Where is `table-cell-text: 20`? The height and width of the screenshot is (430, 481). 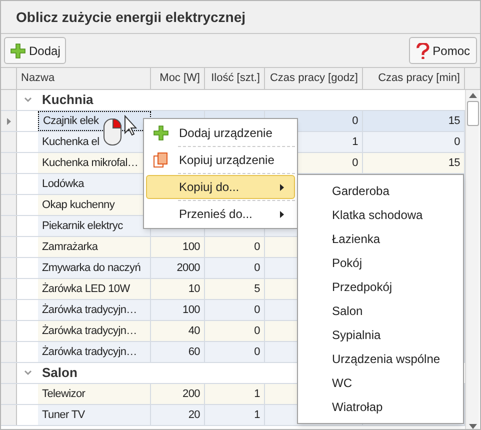 table-cell-text: 20 is located at coordinates (194, 415).